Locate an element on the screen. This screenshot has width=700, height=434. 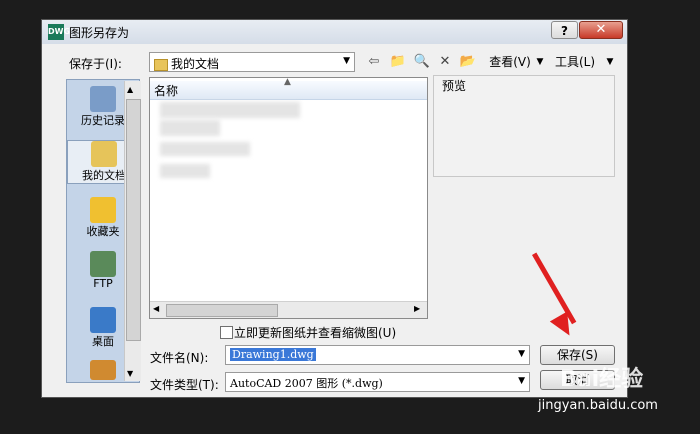
filename-input: Drawing1.dwg ▼ is located at coordinates (377, 355).